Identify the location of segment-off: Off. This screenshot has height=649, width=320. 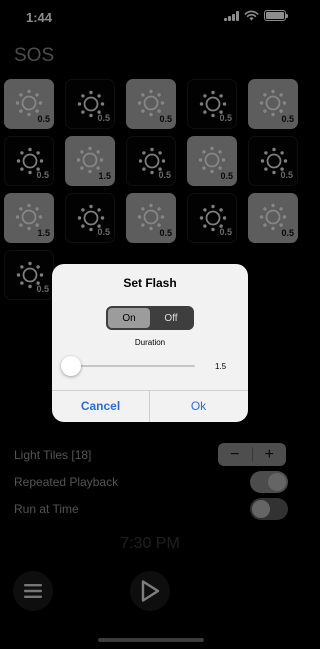
(171, 318).